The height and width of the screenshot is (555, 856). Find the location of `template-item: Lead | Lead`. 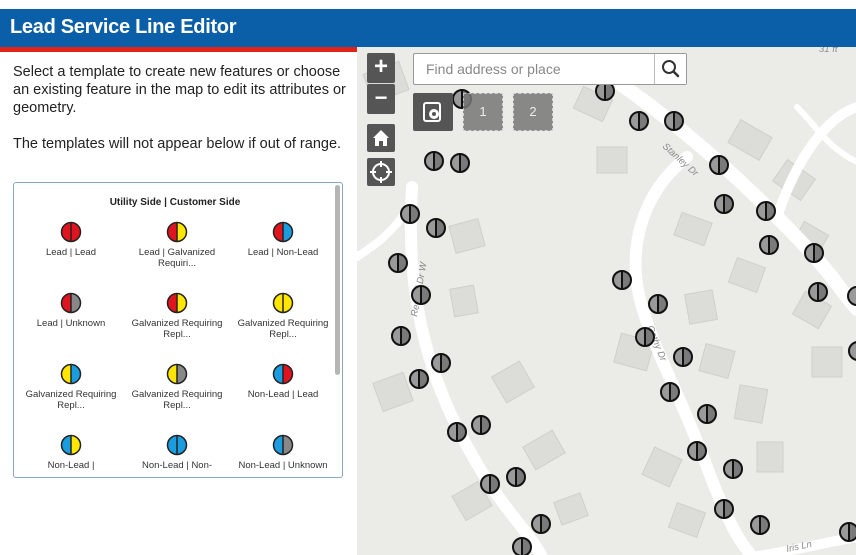

template-item: Lead | Lead is located at coordinates (71, 239).